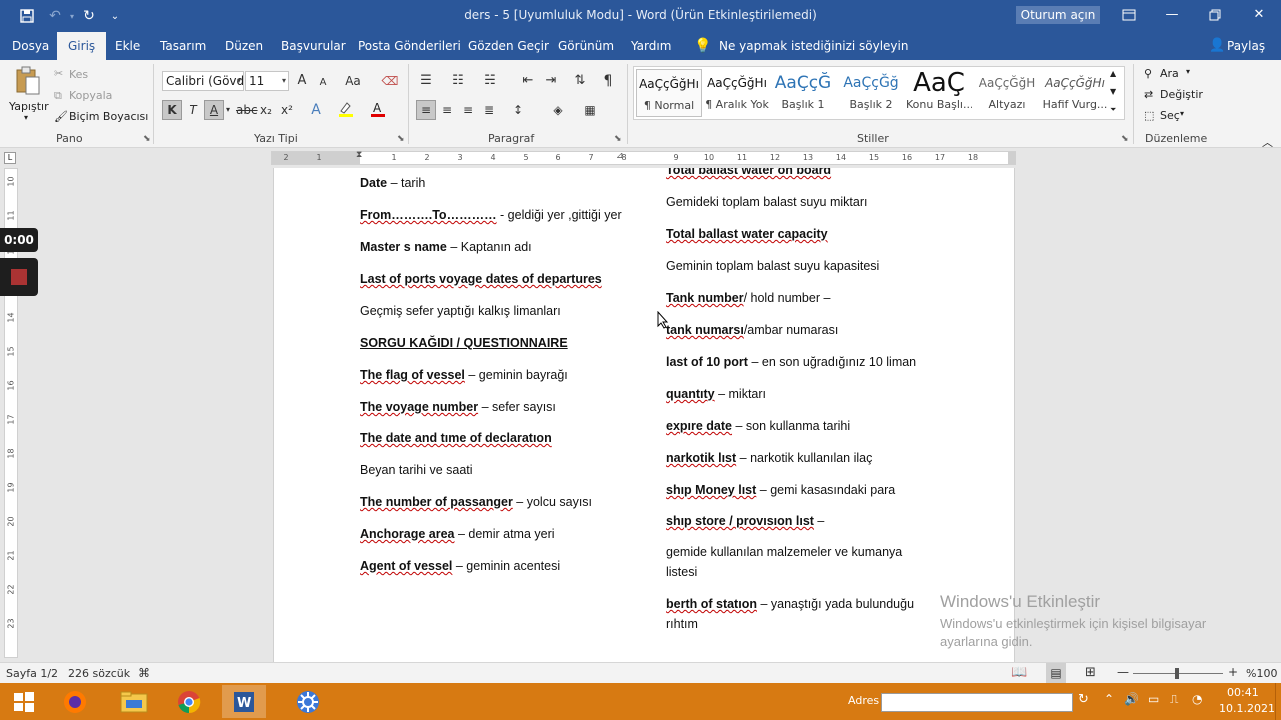  I want to click on document-line: Tank number/ hold number –, so click(748, 298).